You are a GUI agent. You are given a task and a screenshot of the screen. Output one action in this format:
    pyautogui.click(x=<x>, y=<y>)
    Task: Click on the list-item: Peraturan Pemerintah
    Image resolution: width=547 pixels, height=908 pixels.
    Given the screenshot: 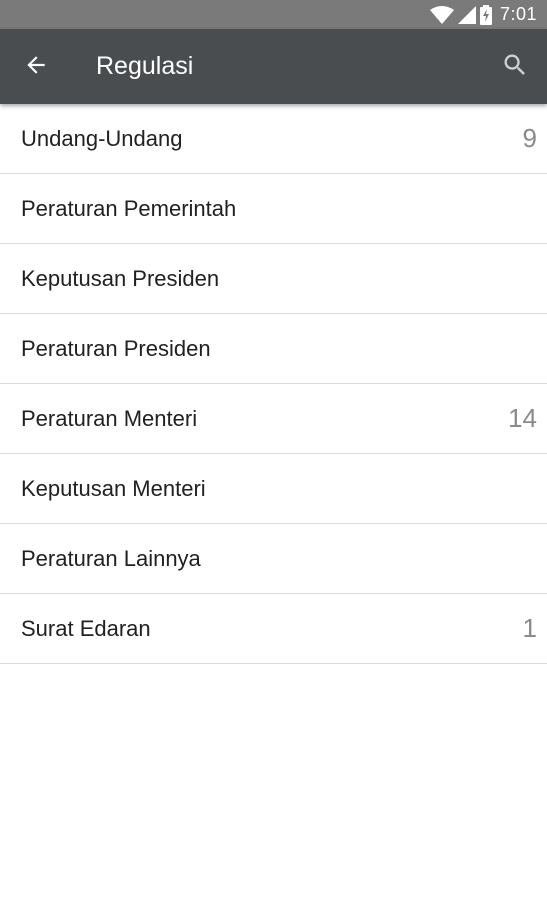 What is the action you would take?
    pyautogui.click(x=273, y=209)
    